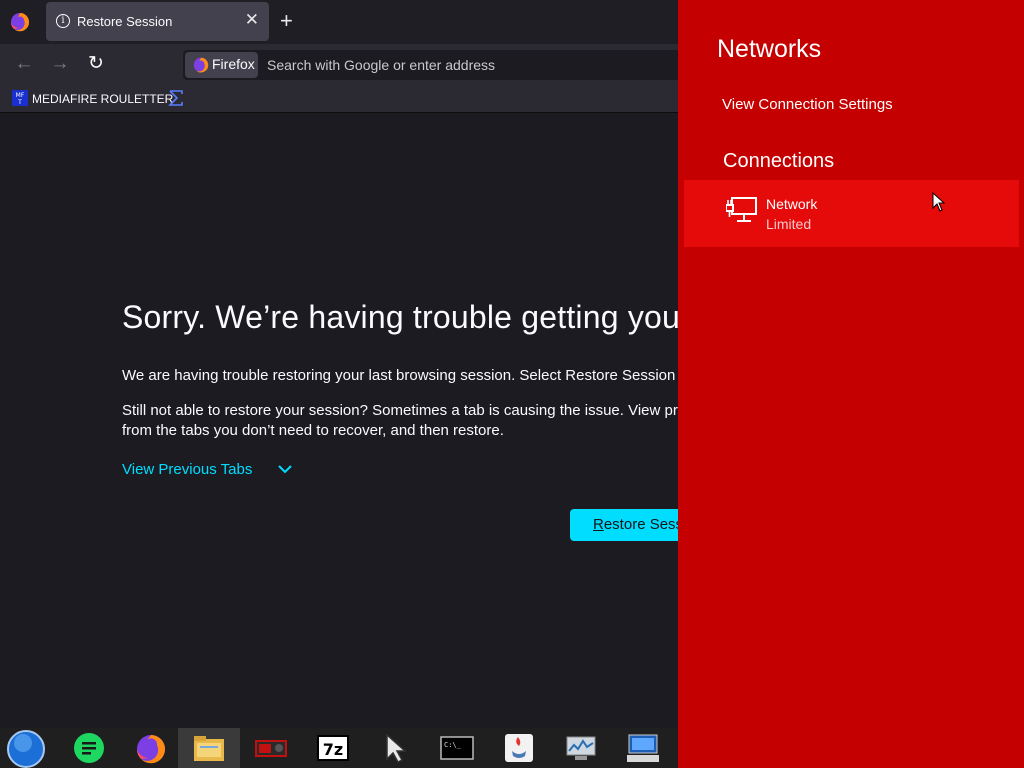 The width and height of the screenshot is (1024, 768). I want to click on identity-label: Firefox, so click(233, 64).